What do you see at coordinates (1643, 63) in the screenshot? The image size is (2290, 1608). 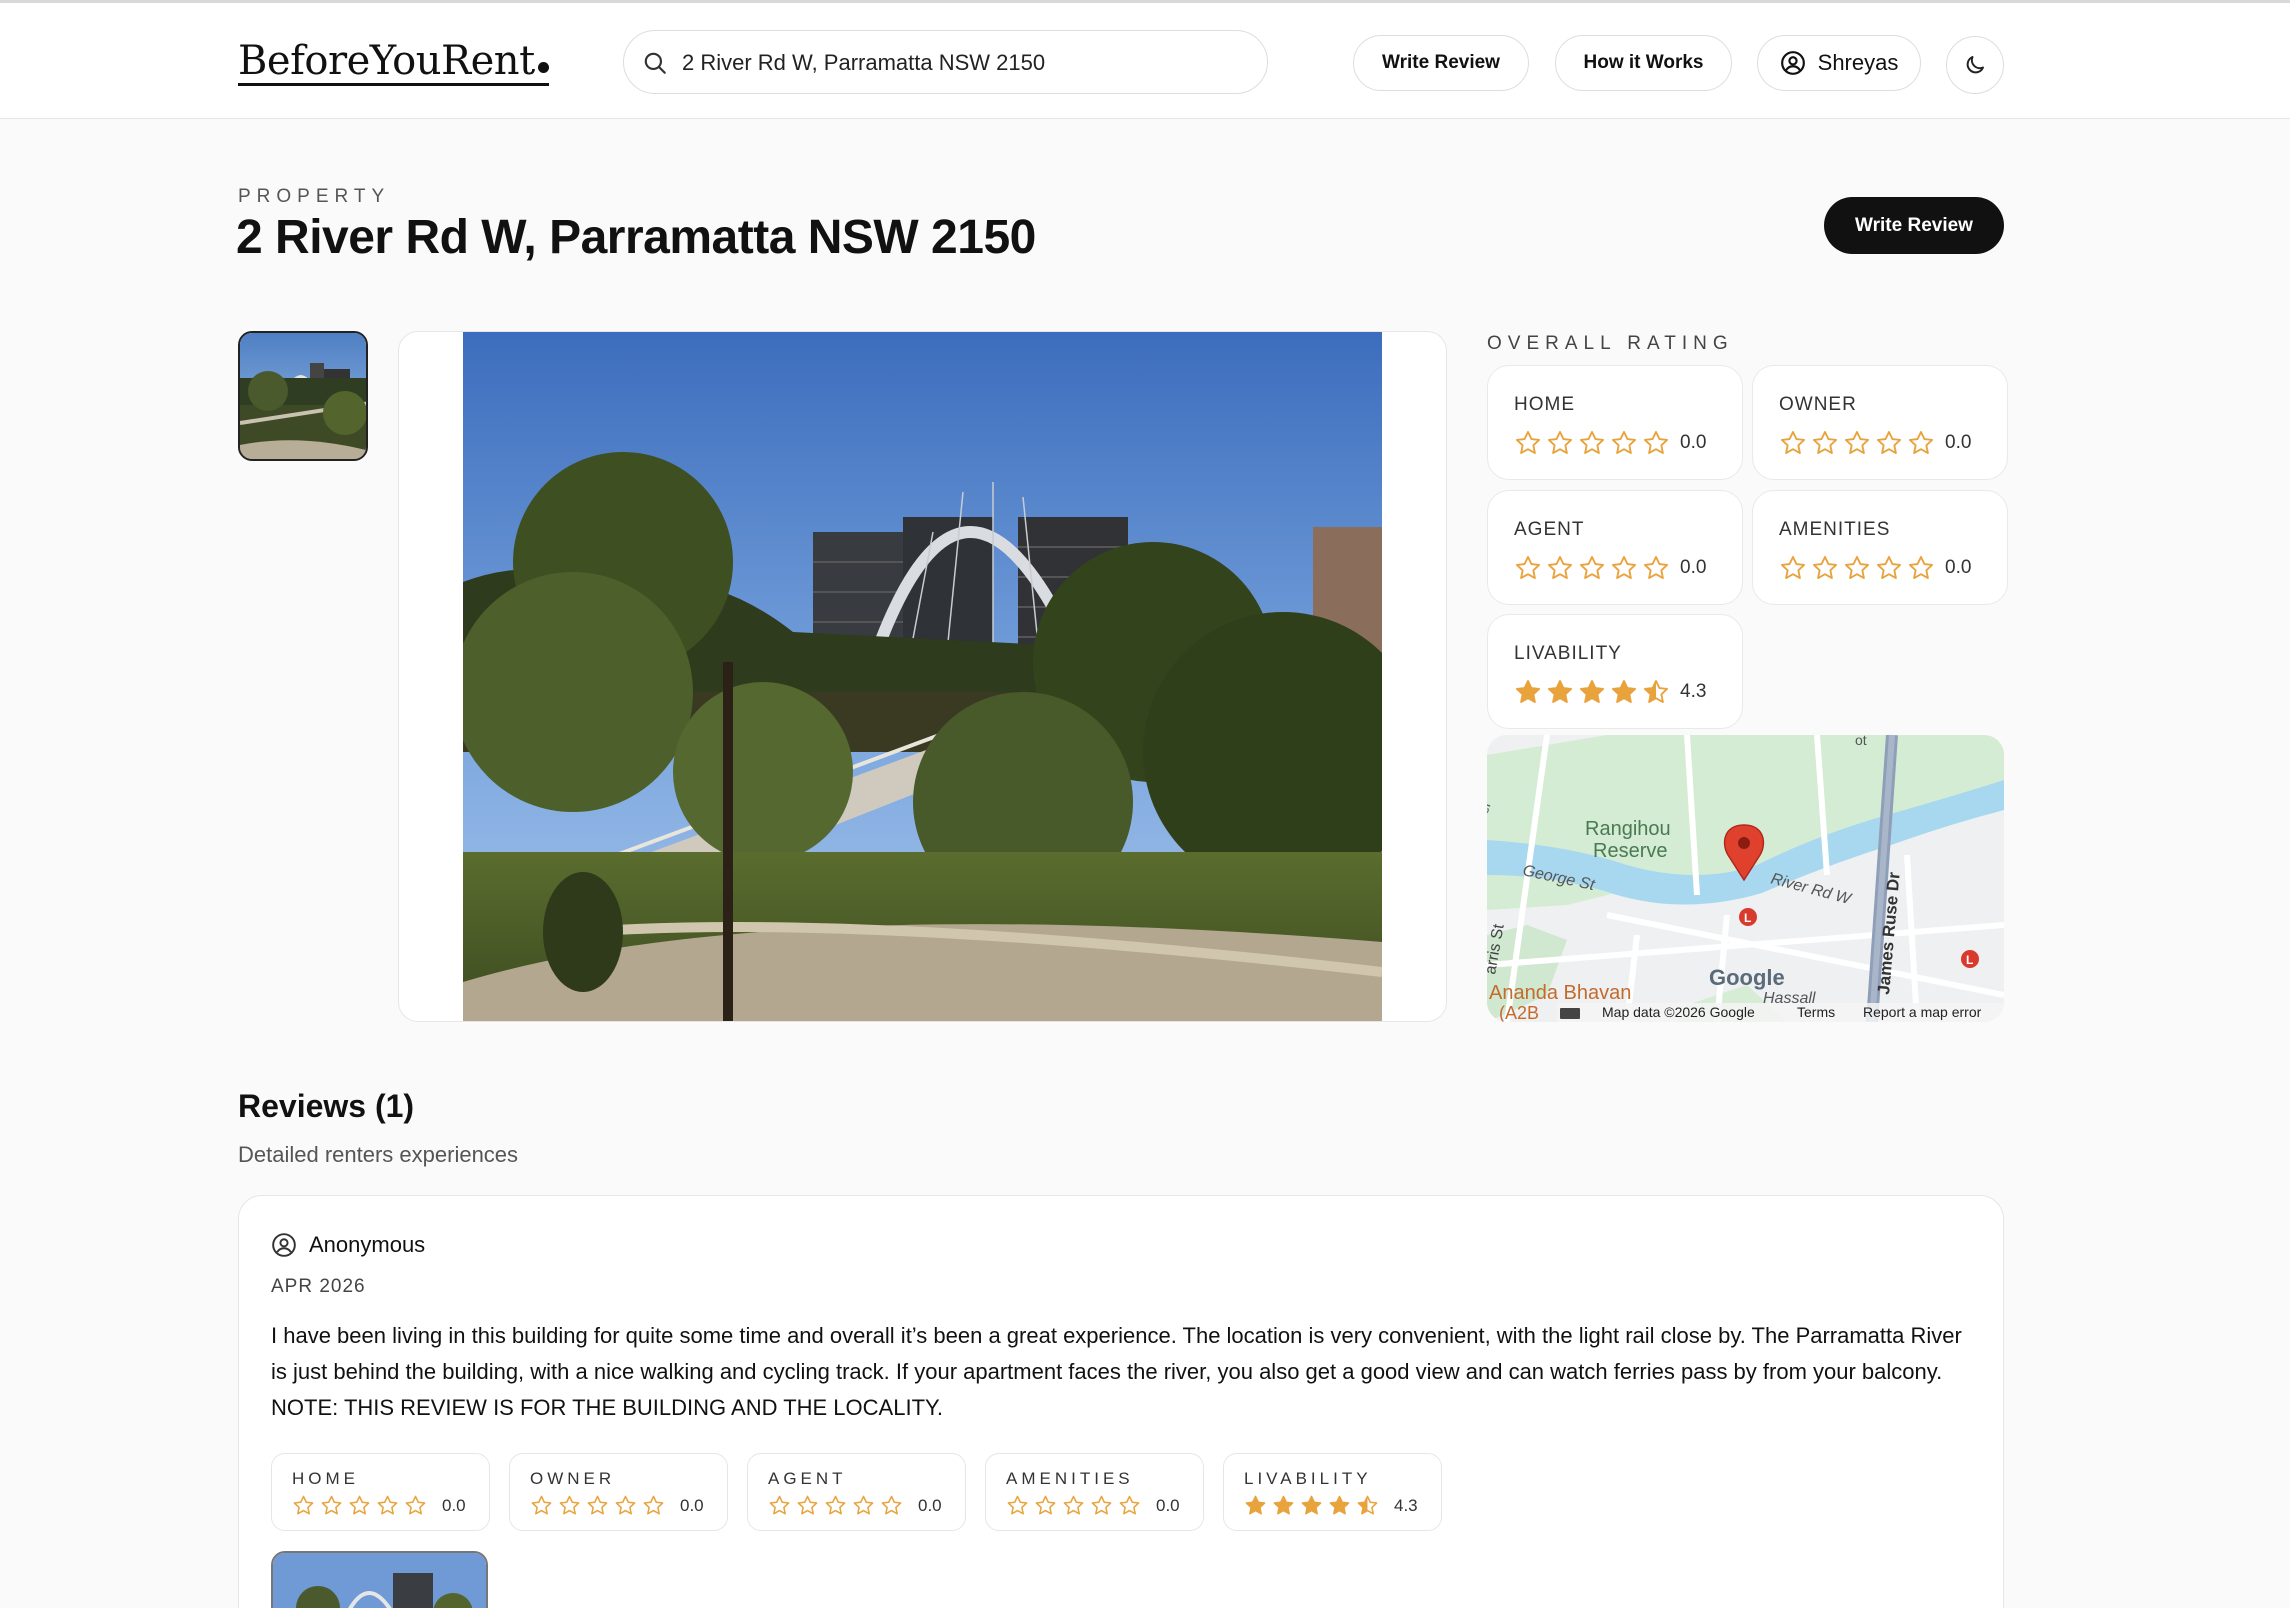 I see `how-it-works-button: How it Works` at bounding box center [1643, 63].